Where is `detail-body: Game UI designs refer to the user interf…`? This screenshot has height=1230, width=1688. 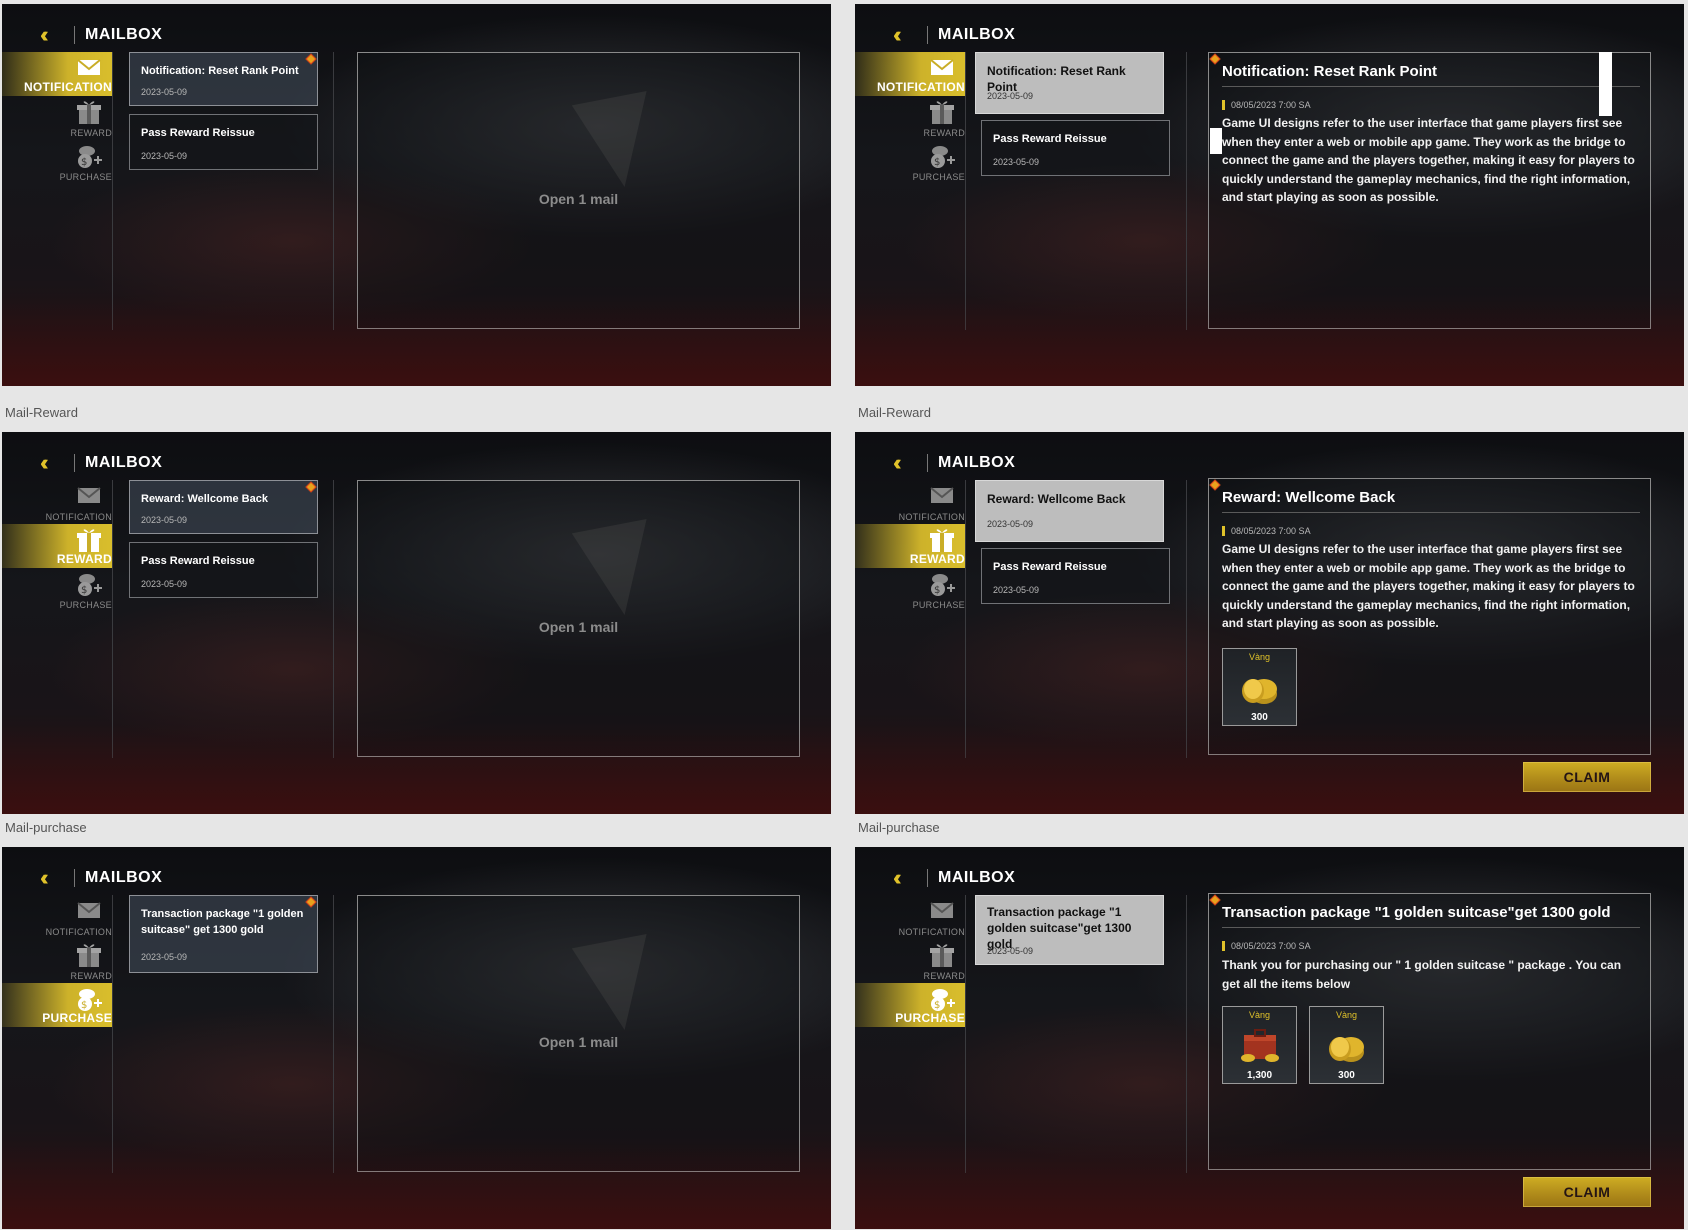
detail-body: Game UI designs refer to the user interf… is located at coordinates (1428, 160).